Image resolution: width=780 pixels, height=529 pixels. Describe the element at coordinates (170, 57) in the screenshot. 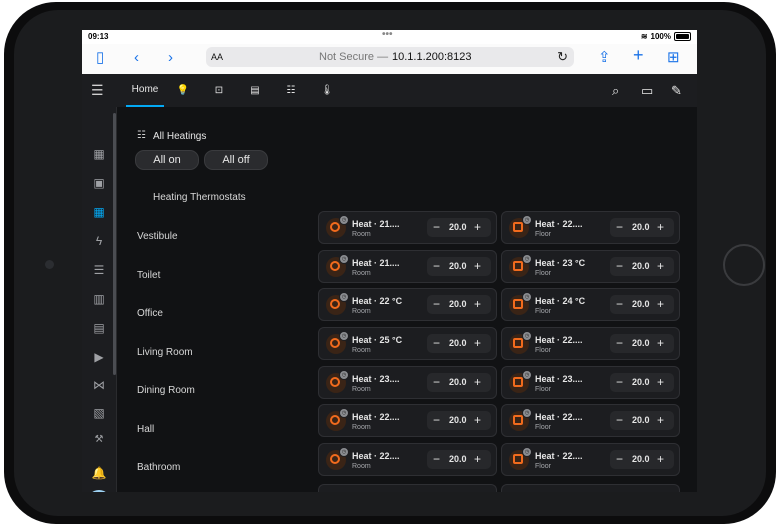

I see `forward-icon: ›` at that location.